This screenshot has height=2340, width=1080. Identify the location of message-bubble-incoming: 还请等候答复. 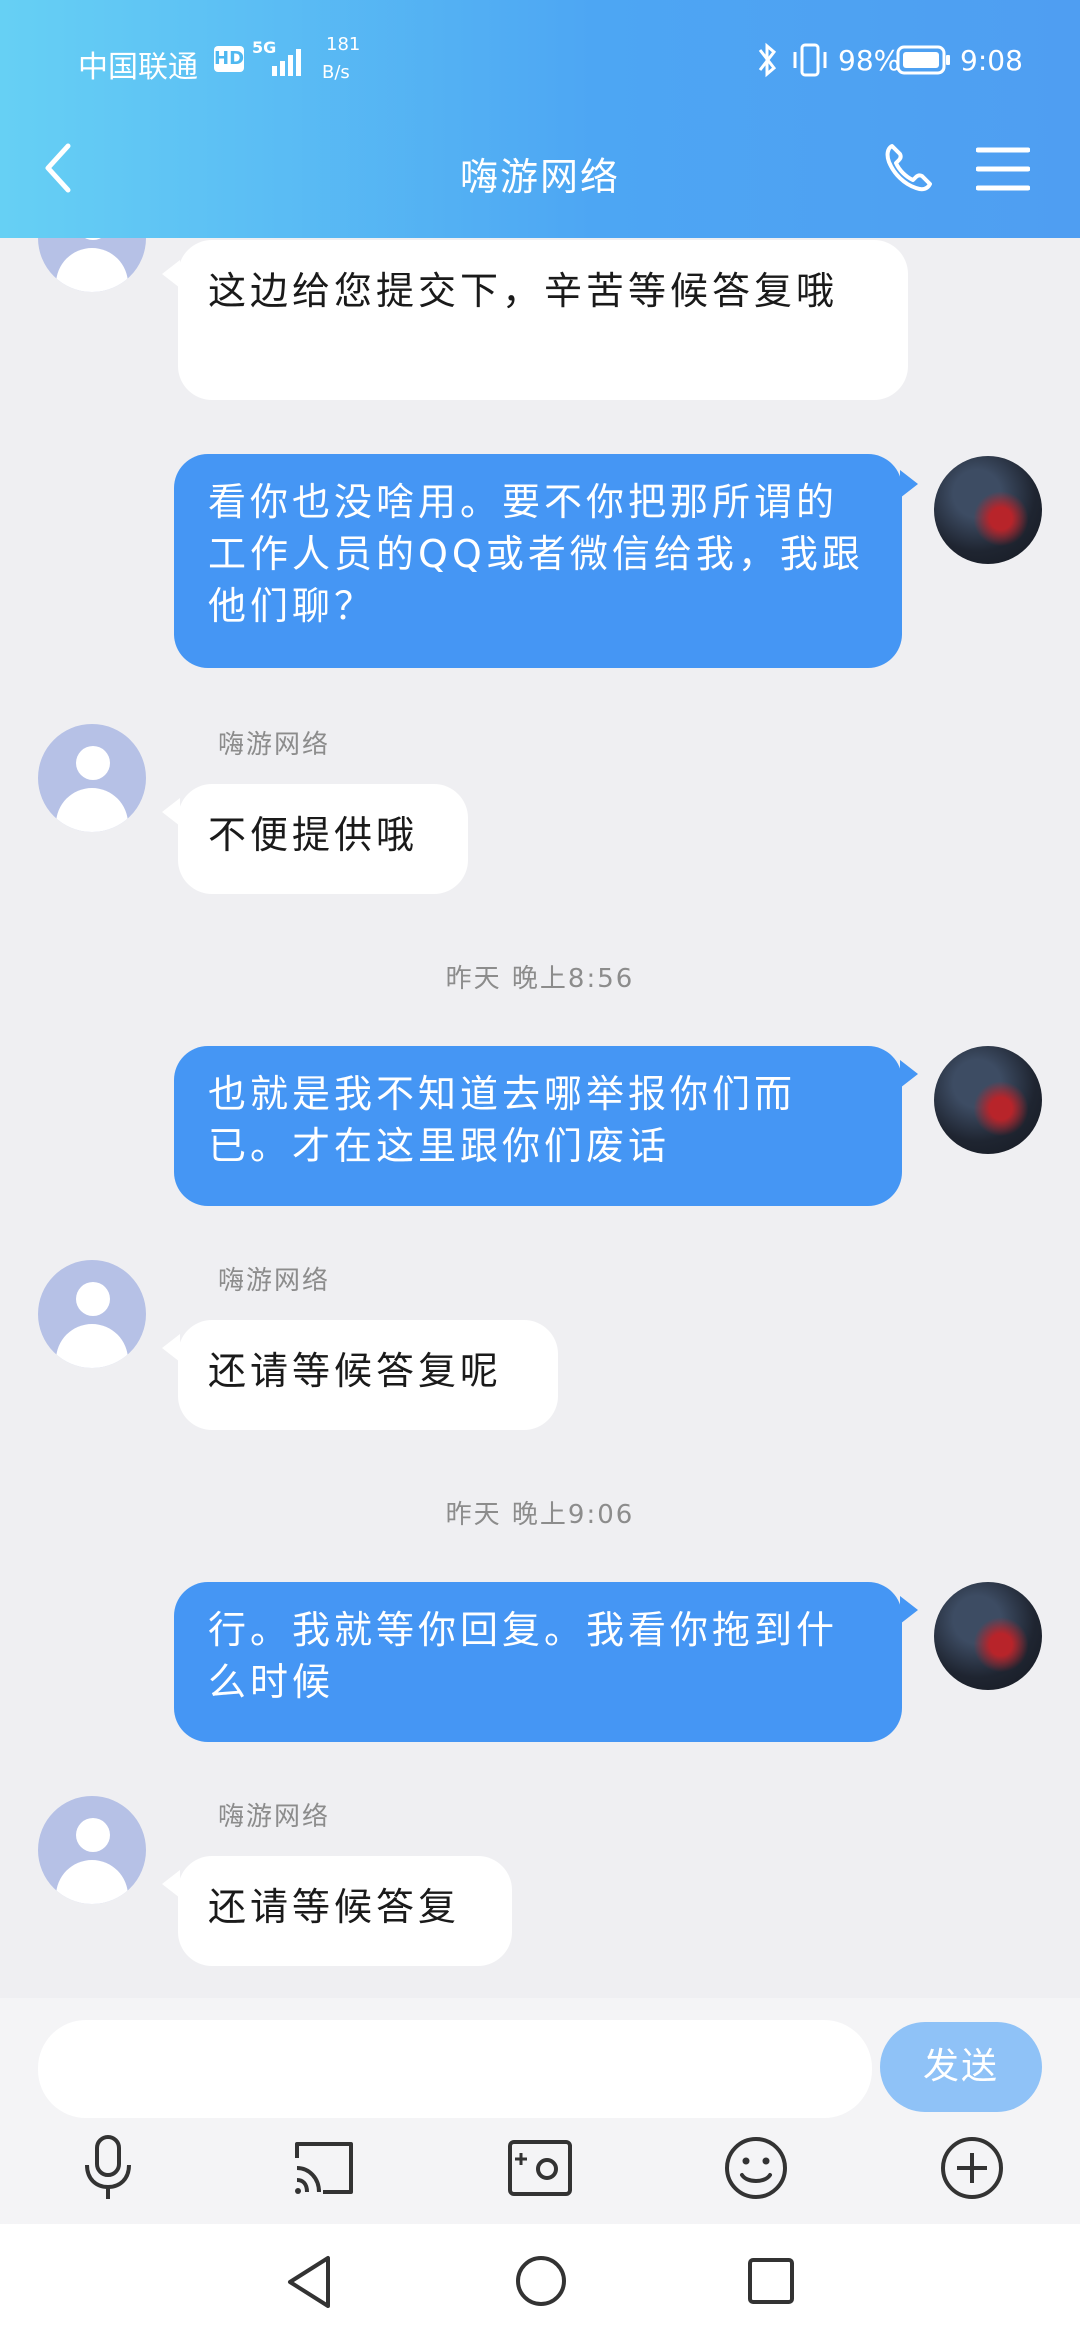
(345, 1911).